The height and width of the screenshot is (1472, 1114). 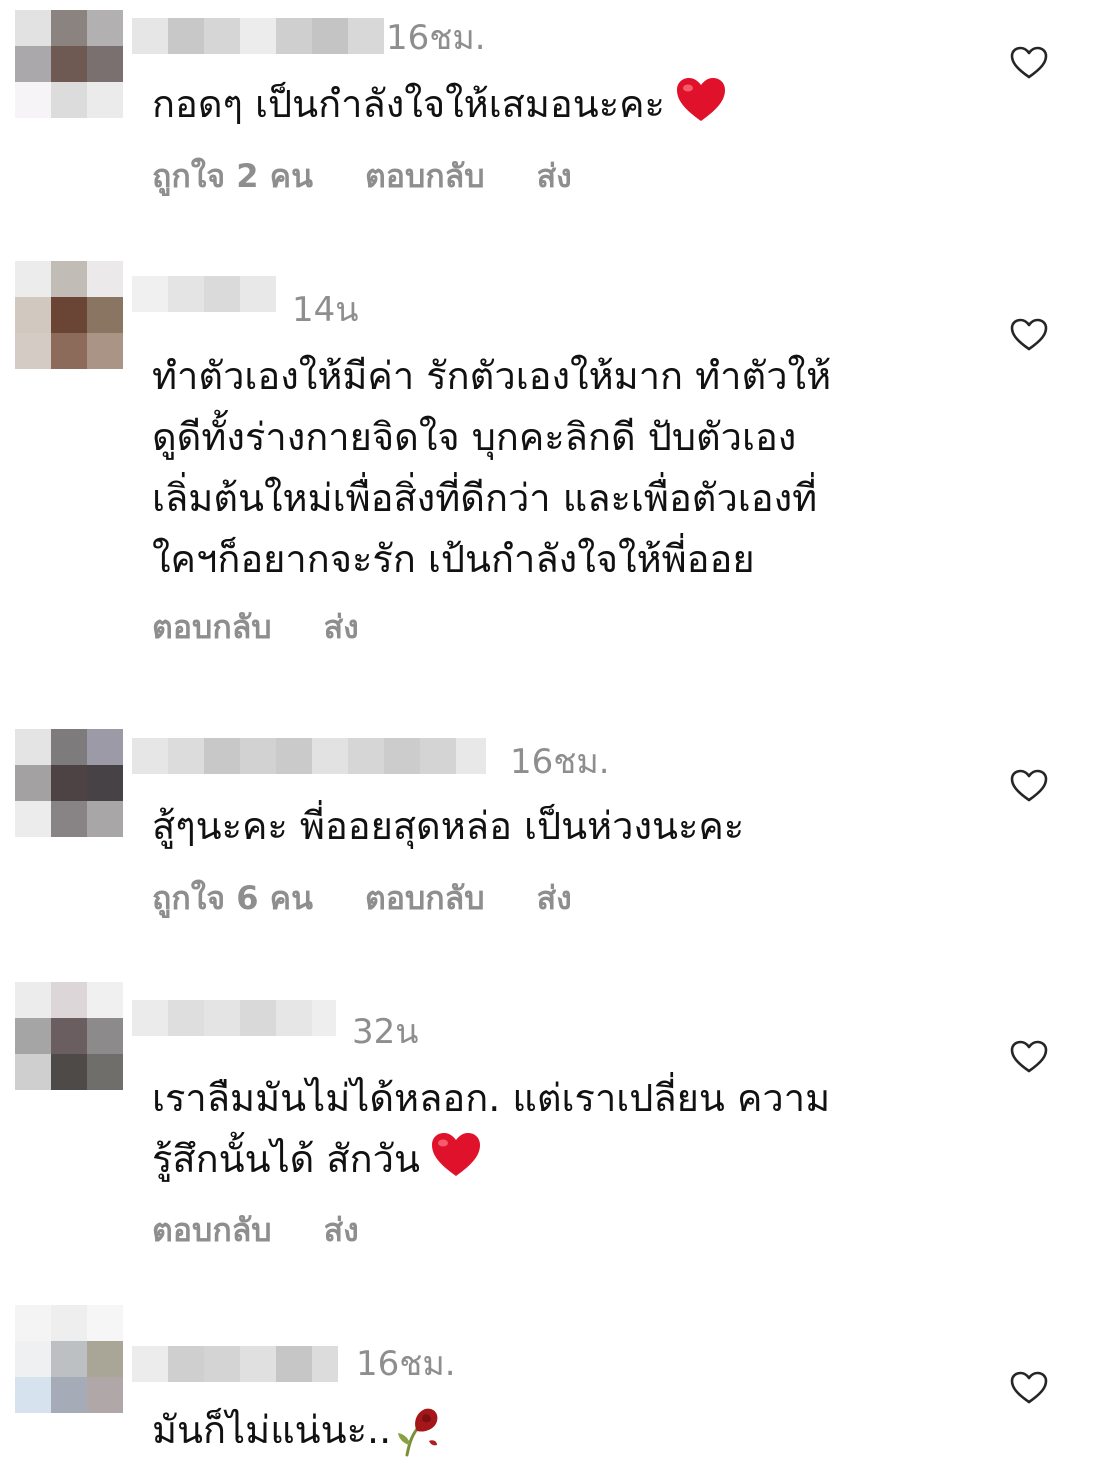 What do you see at coordinates (232, 898) in the screenshot?
I see `likes-count-link: ถูกใจ 6 คน` at bounding box center [232, 898].